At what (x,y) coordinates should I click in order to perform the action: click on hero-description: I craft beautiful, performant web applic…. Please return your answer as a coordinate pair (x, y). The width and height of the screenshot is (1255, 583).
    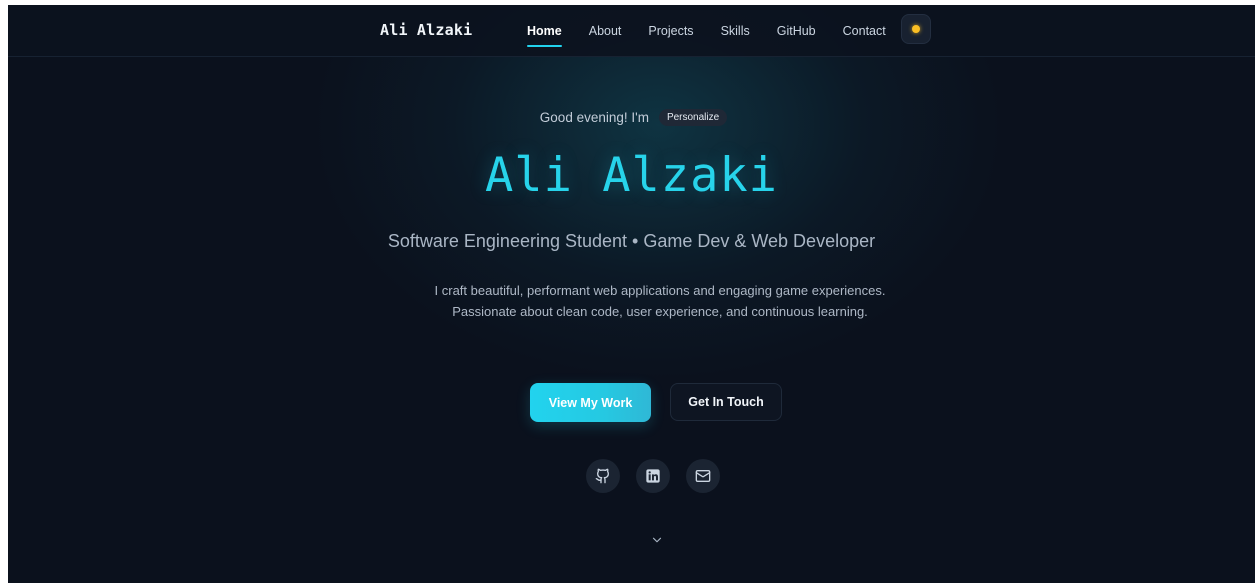
    Looking at the image, I should click on (660, 301).